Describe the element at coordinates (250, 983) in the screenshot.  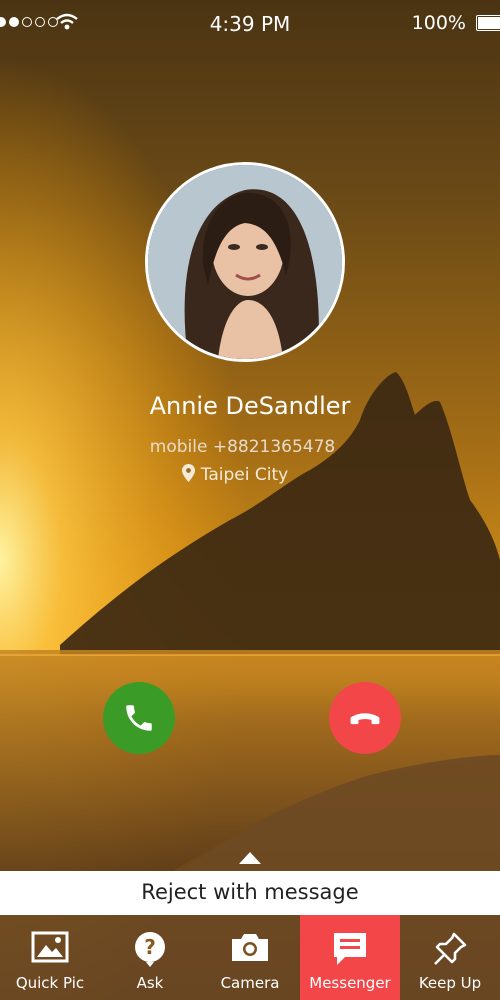
I see `camera-label: Camera` at that location.